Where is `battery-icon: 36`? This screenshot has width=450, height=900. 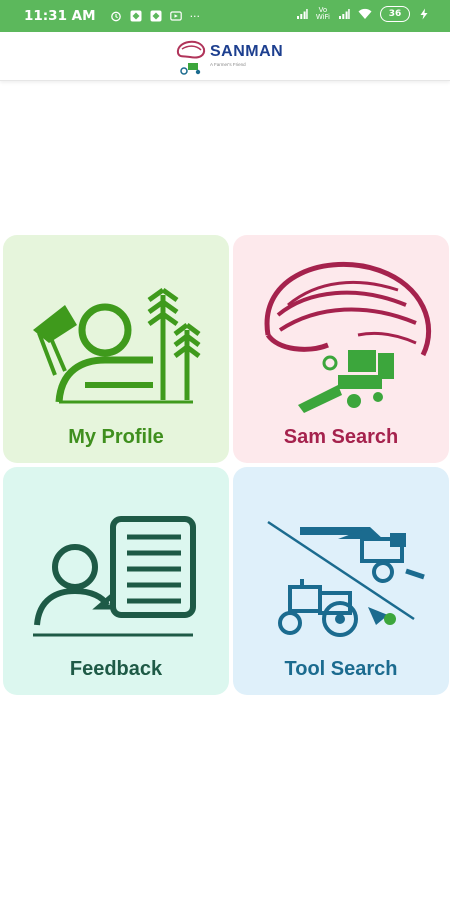 battery-icon: 36 is located at coordinates (395, 14).